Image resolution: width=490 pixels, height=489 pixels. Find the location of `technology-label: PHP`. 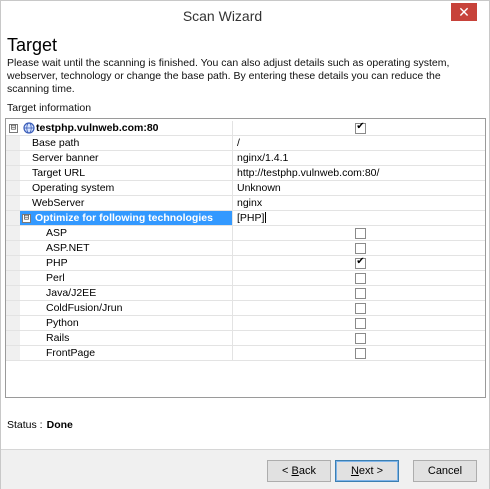

technology-label: PHP is located at coordinates (57, 263).